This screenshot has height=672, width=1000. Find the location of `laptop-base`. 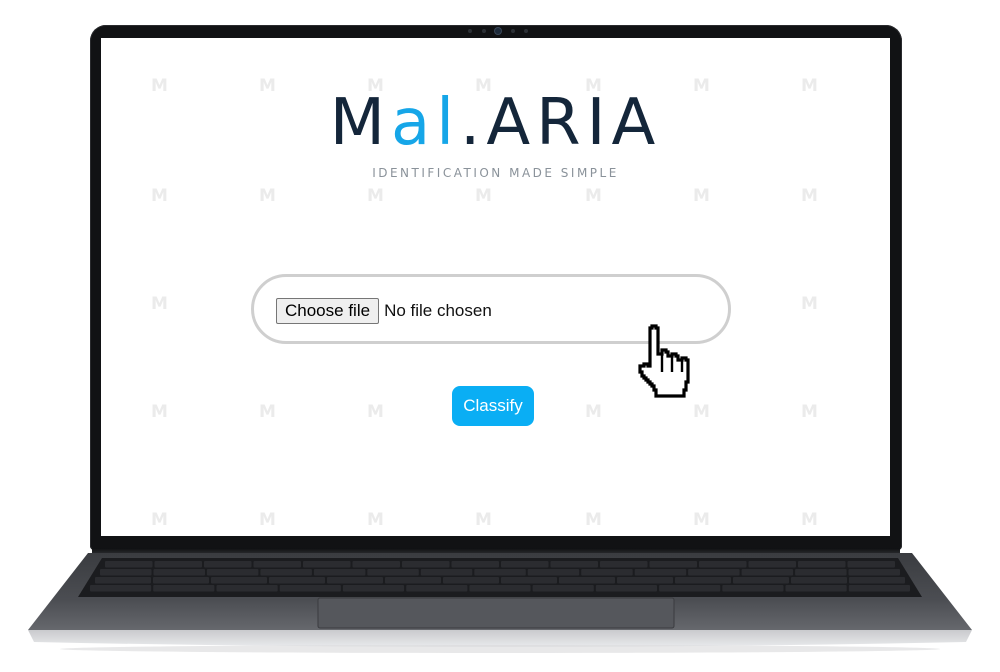

laptop-base is located at coordinates (500, 603).